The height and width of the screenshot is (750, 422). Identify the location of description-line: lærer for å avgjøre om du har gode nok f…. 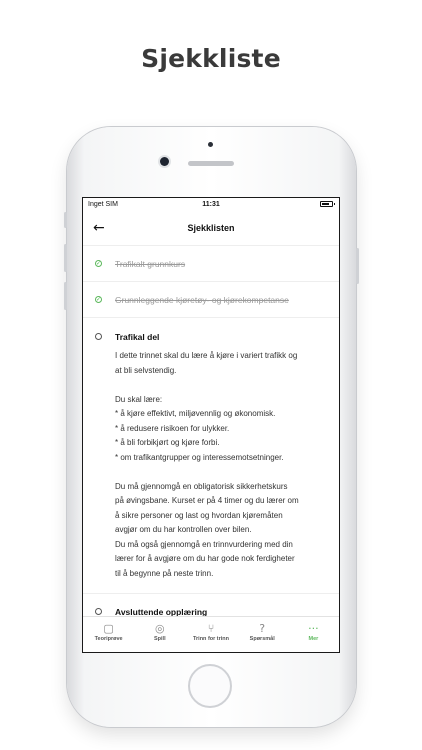
(205, 558).